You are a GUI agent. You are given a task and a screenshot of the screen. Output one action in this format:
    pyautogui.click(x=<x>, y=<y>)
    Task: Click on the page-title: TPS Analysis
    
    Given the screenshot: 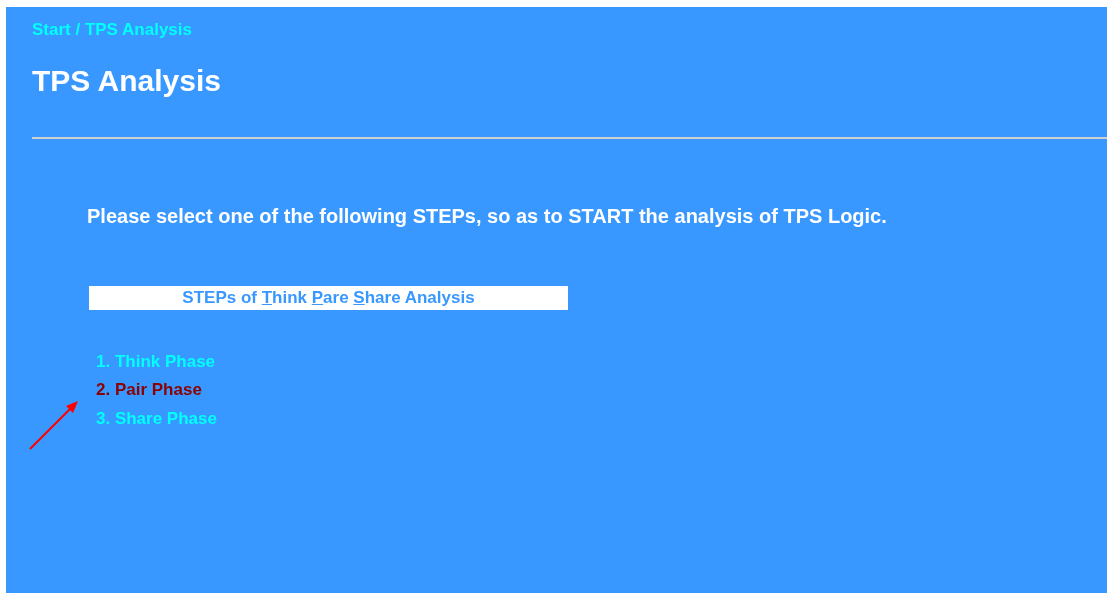 What is the action you would take?
    pyautogui.click(x=127, y=80)
    